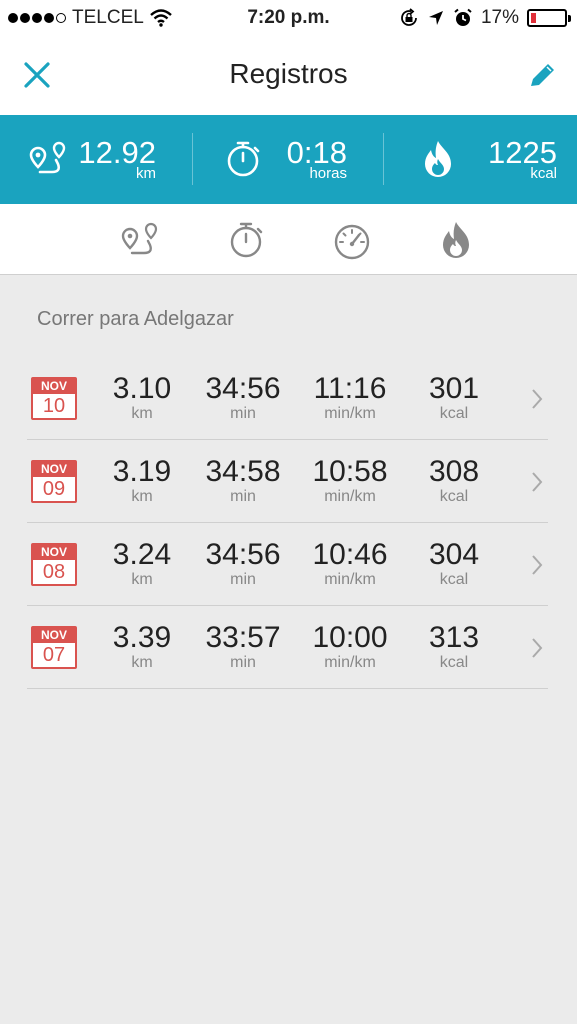  Describe the element at coordinates (146, 173) in the screenshot. I see `summary-distance-unit: km` at that location.